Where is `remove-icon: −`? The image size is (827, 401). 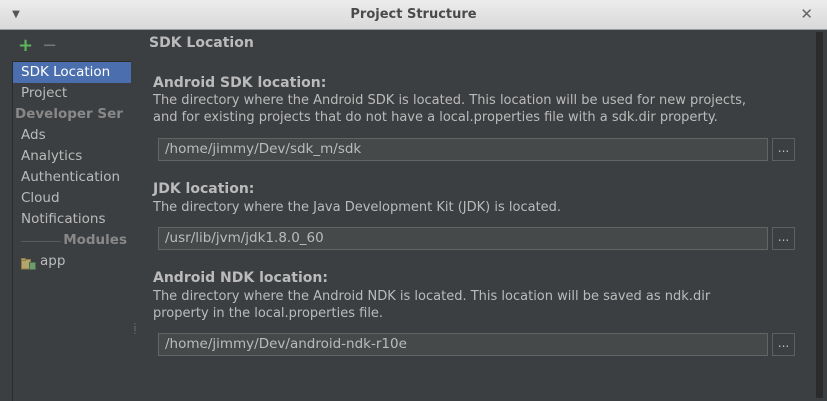 remove-icon: − is located at coordinates (49, 46).